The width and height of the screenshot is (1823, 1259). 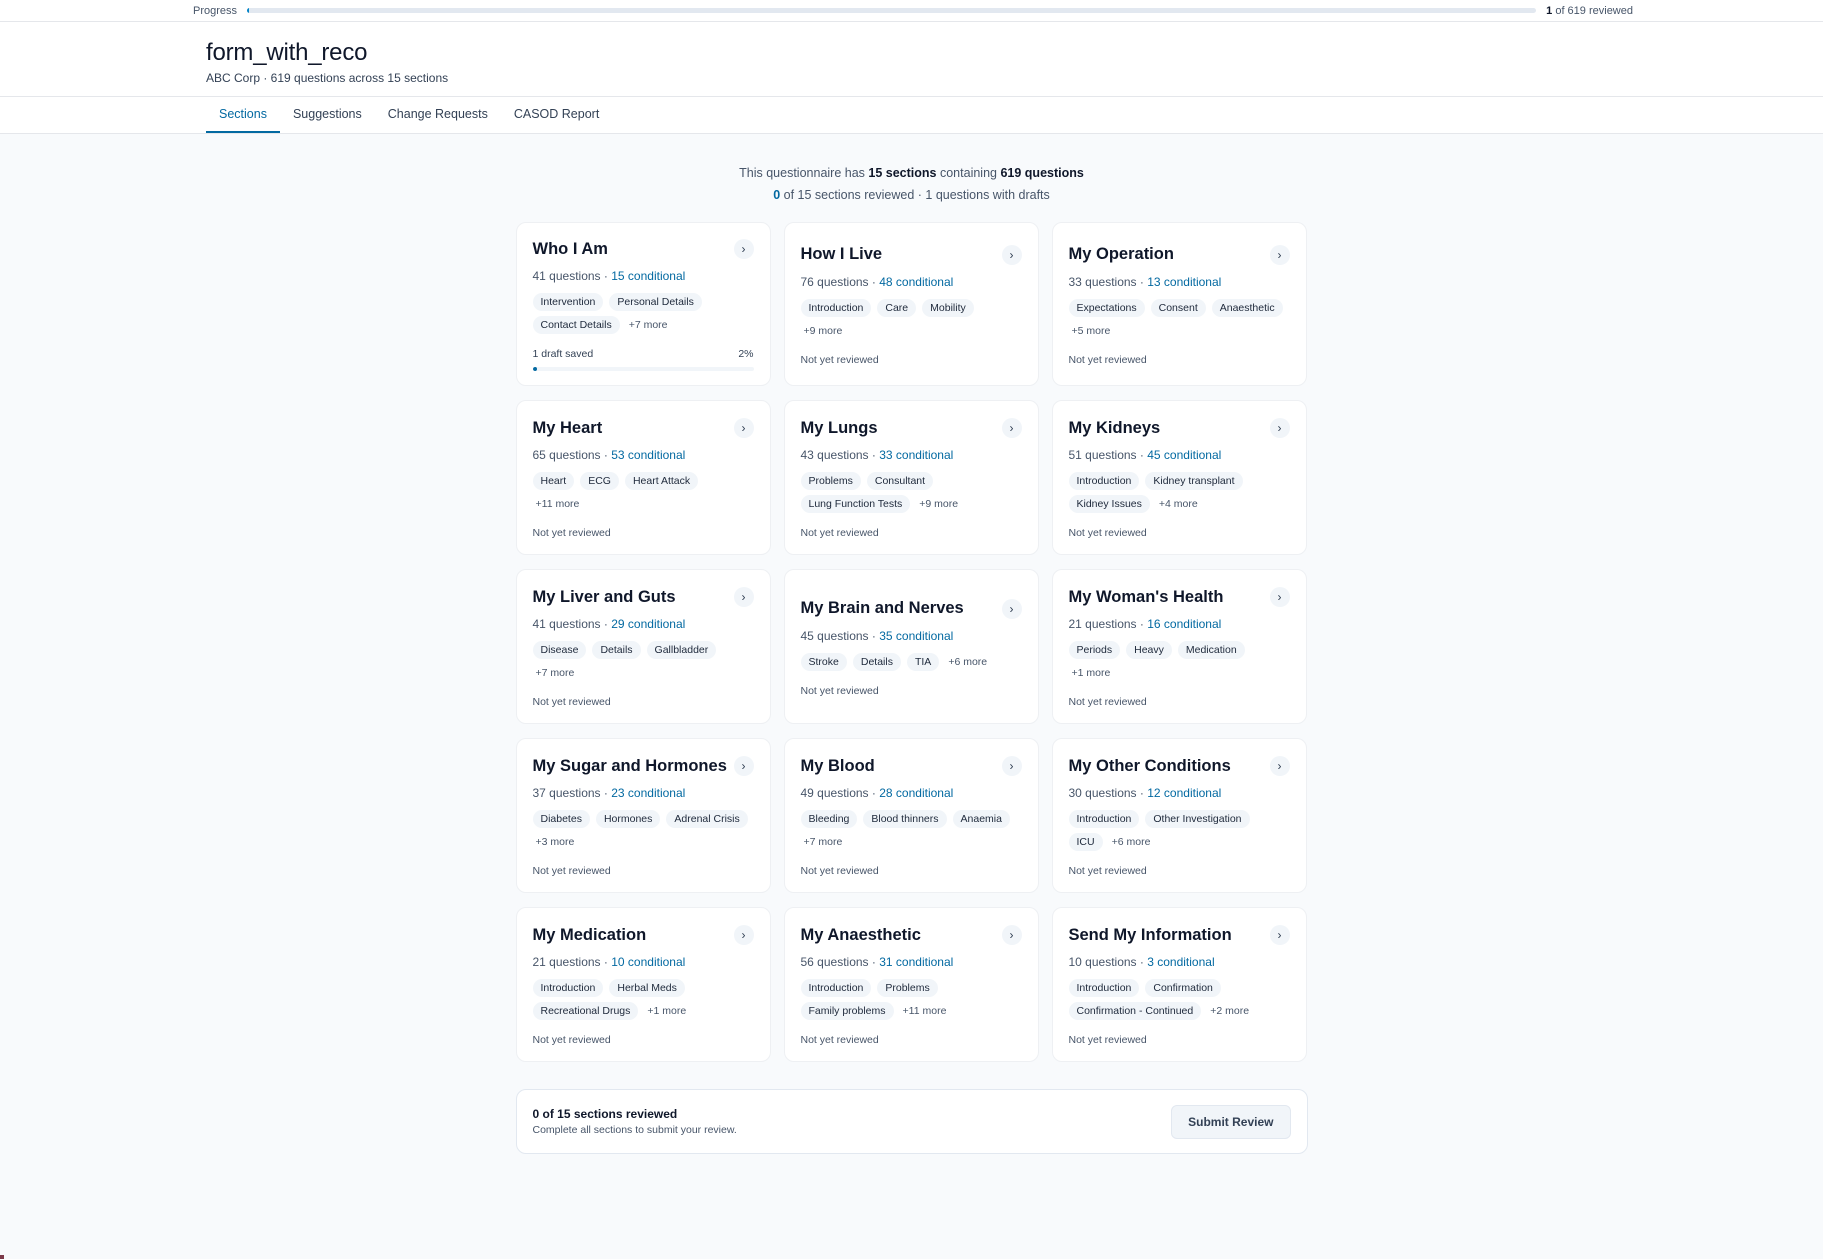 I want to click on tag-list: Periods Heavy Medication +1 more, so click(x=1179, y=661).